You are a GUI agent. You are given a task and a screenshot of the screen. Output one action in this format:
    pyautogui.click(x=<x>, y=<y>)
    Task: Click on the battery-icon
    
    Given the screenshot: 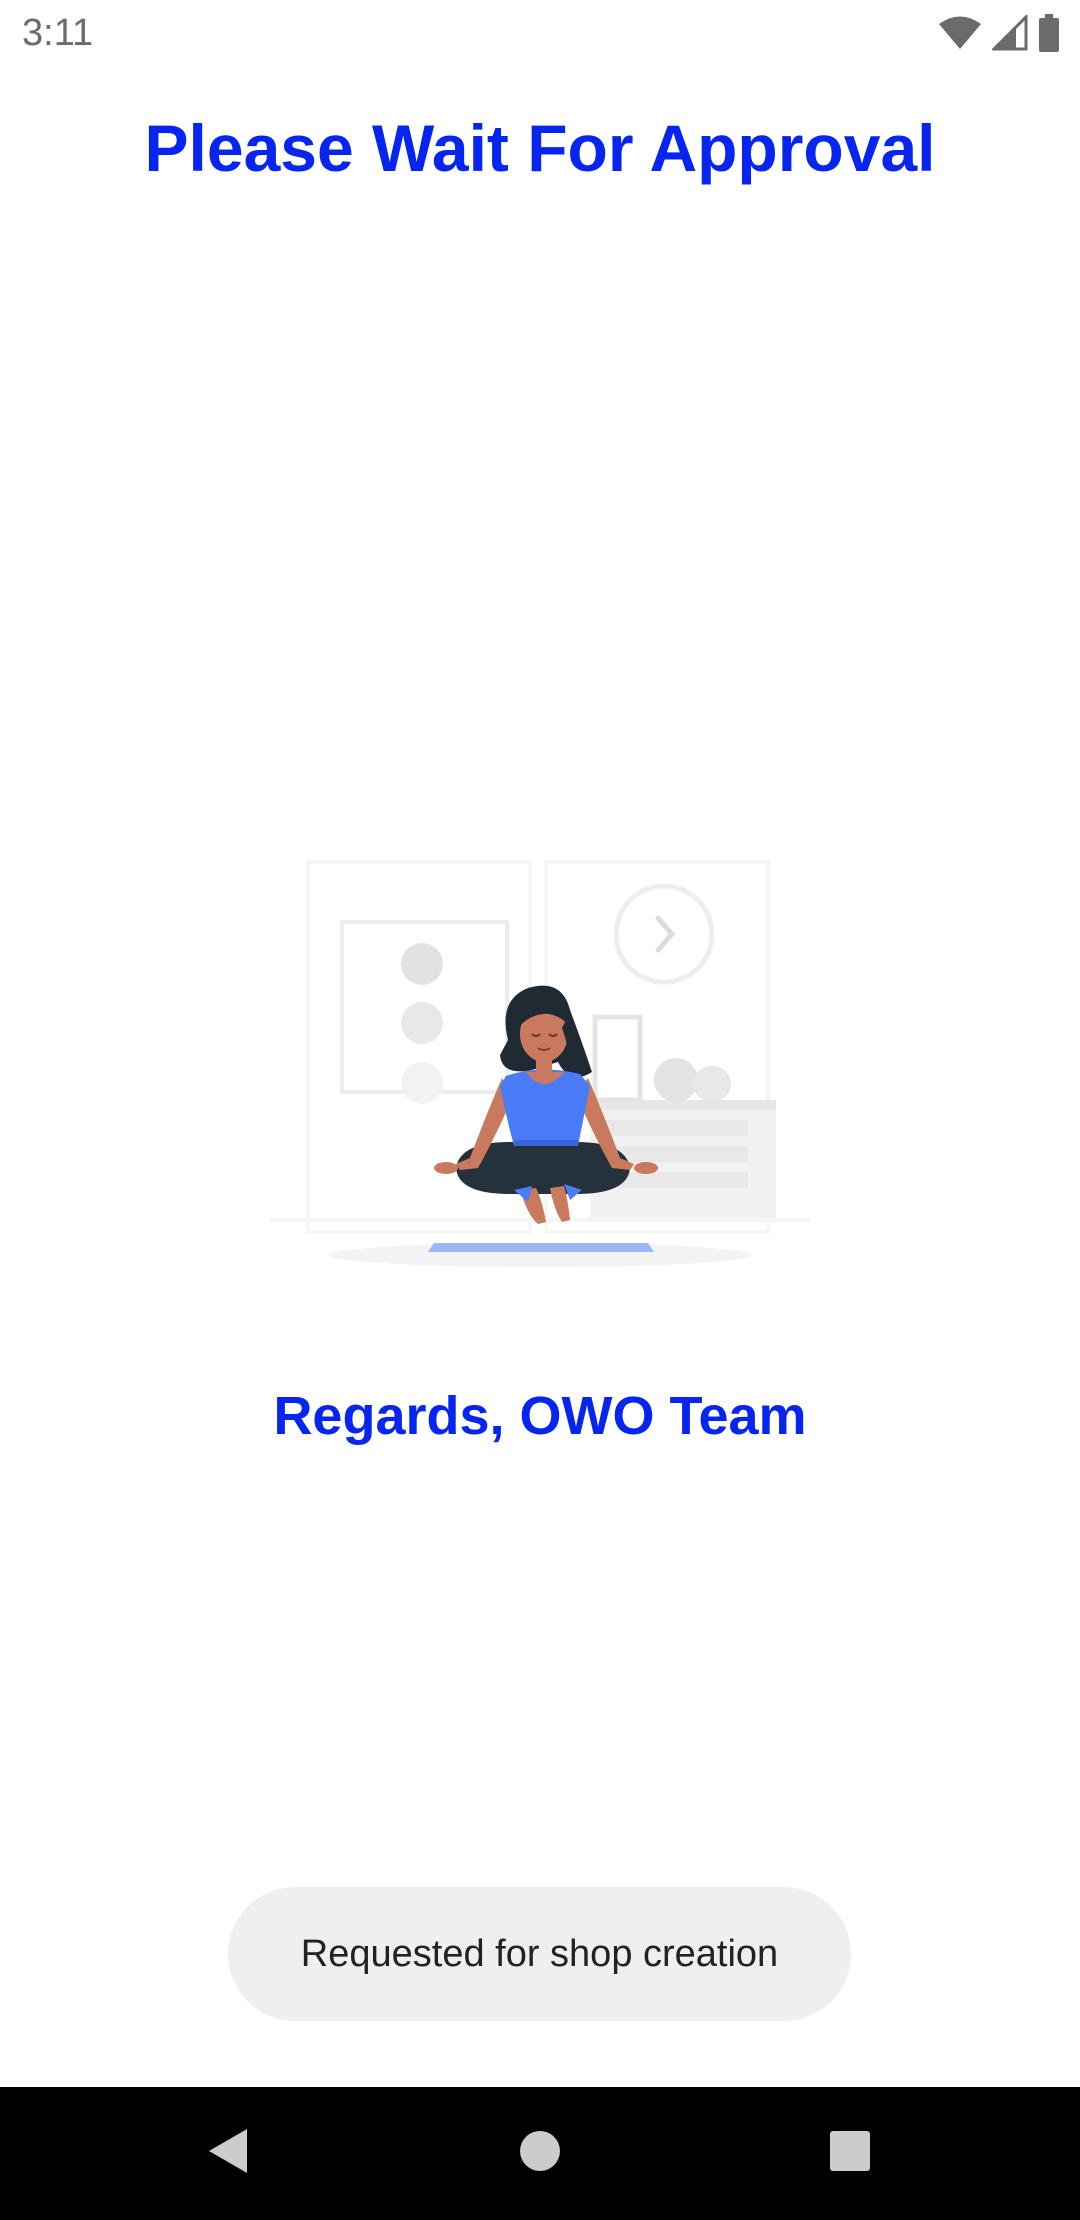 What is the action you would take?
    pyautogui.click(x=1049, y=33)
    